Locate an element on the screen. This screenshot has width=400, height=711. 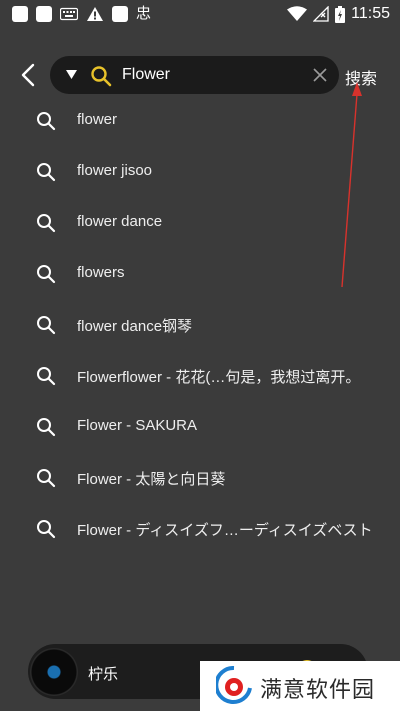
suggestion-item: flower dance is located at coordinates (200, 222).